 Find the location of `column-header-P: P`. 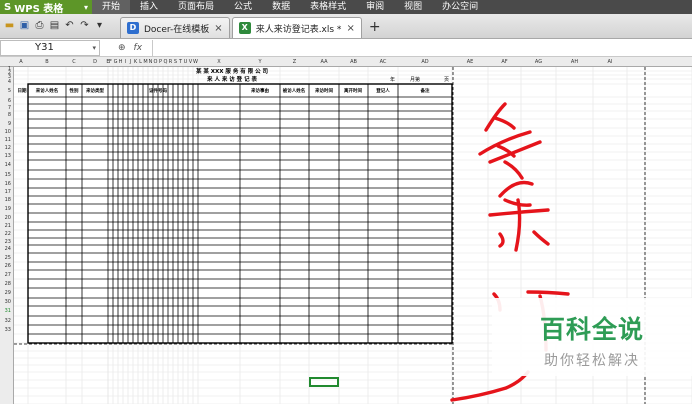

column-header-P: P is located at coordinates (160, 62).